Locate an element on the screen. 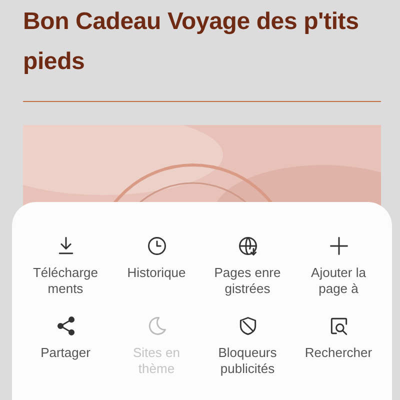 This screenshot has height=400, width=400. menu-item: Télécharge ments is located at coordinates (65, 266).